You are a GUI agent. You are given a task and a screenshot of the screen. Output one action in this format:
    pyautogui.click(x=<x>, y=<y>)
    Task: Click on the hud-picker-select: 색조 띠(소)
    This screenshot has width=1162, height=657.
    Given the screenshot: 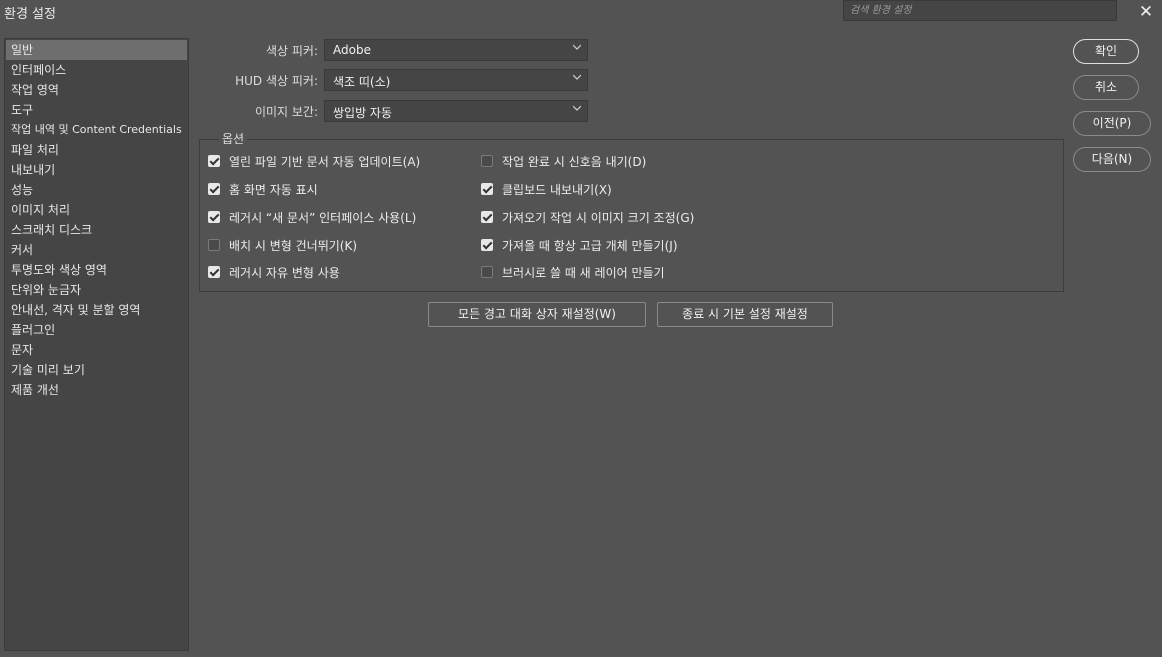 What is the action you would take?
    pyautogui.click(x=456, y=80)
    